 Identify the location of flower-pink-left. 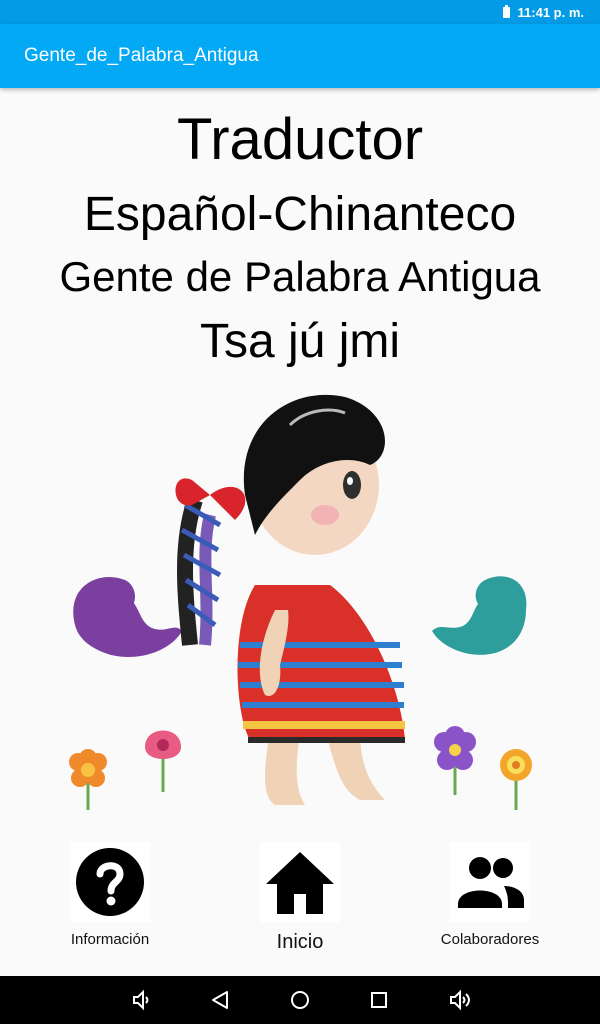
(163, 761).